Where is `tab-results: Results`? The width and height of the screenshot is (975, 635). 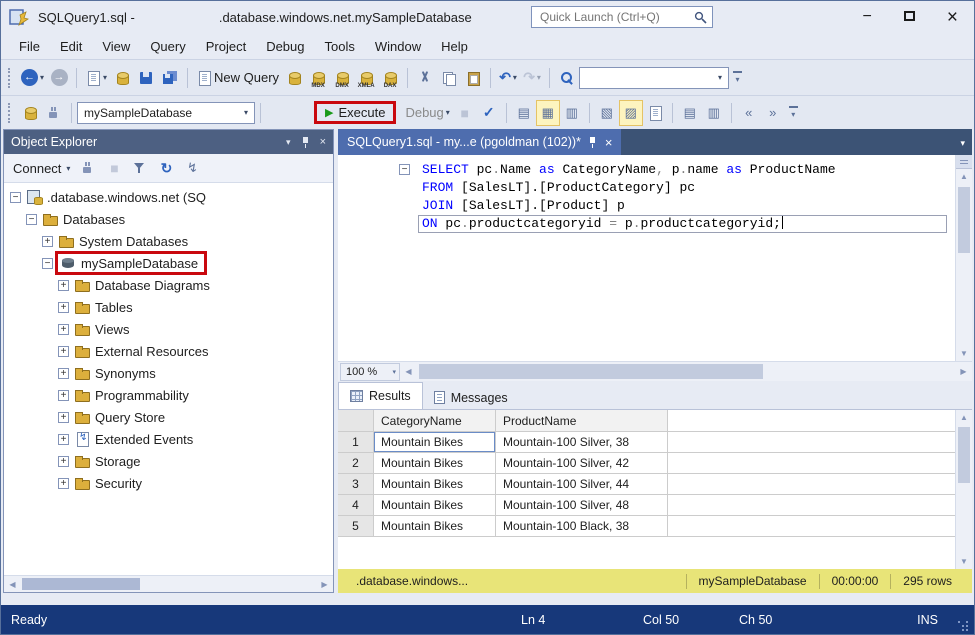
tab-results: Results is located at coordinates (380, 395).